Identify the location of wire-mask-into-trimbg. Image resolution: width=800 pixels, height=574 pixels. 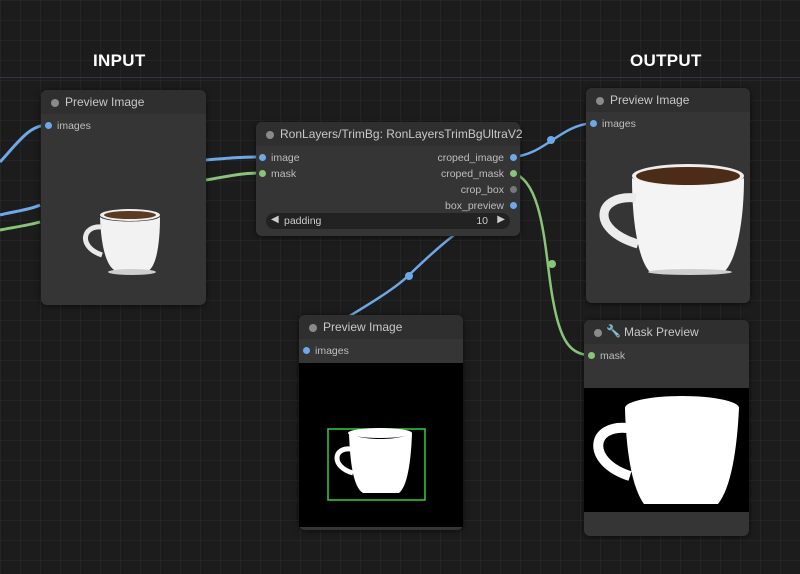
(234, 176).